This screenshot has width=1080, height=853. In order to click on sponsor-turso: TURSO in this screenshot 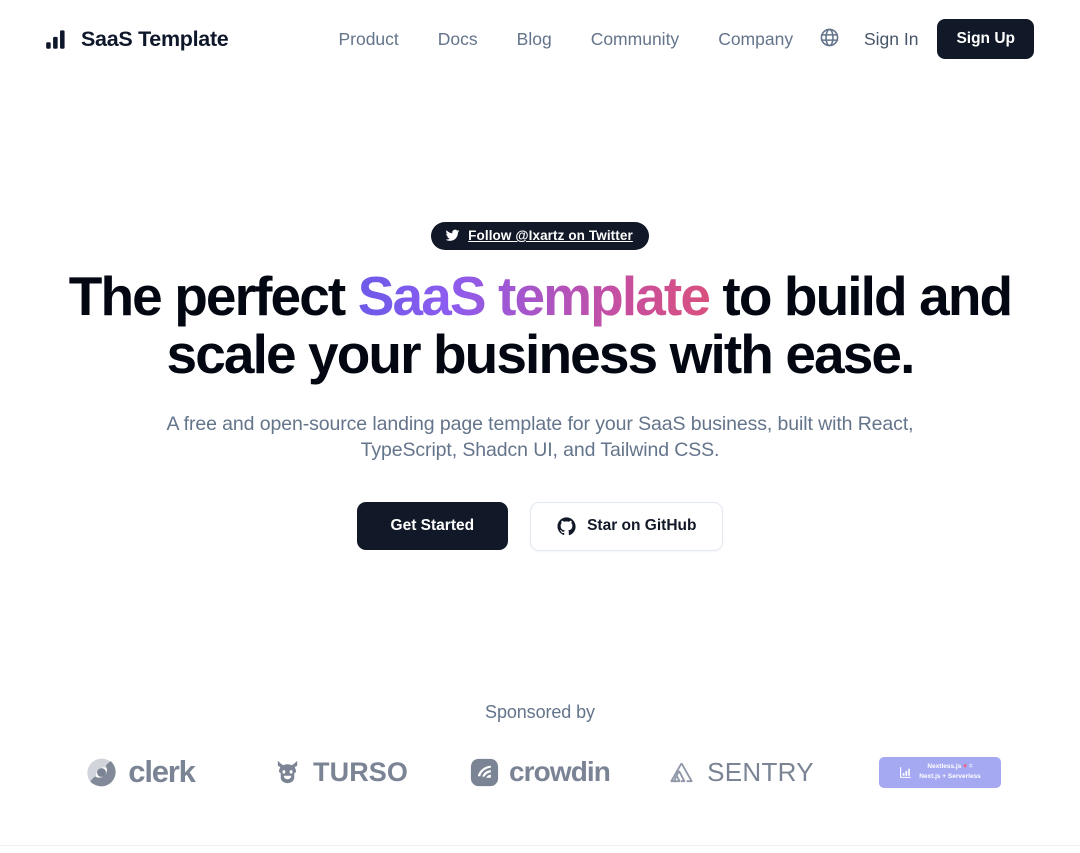, I will do `click(340, 772)`.